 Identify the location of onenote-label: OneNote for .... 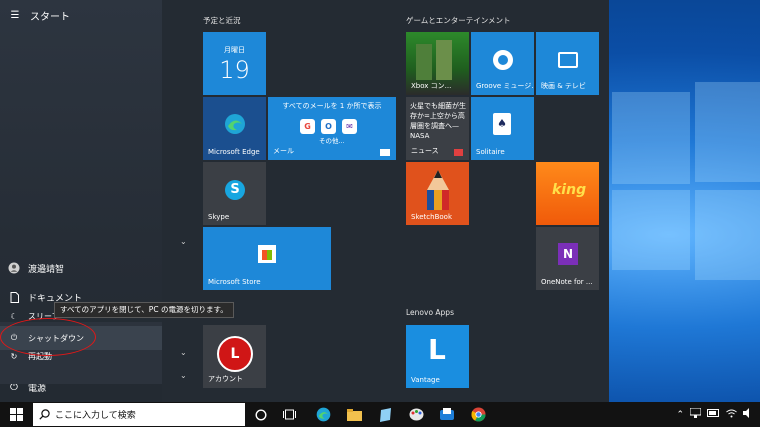
(567, 282).